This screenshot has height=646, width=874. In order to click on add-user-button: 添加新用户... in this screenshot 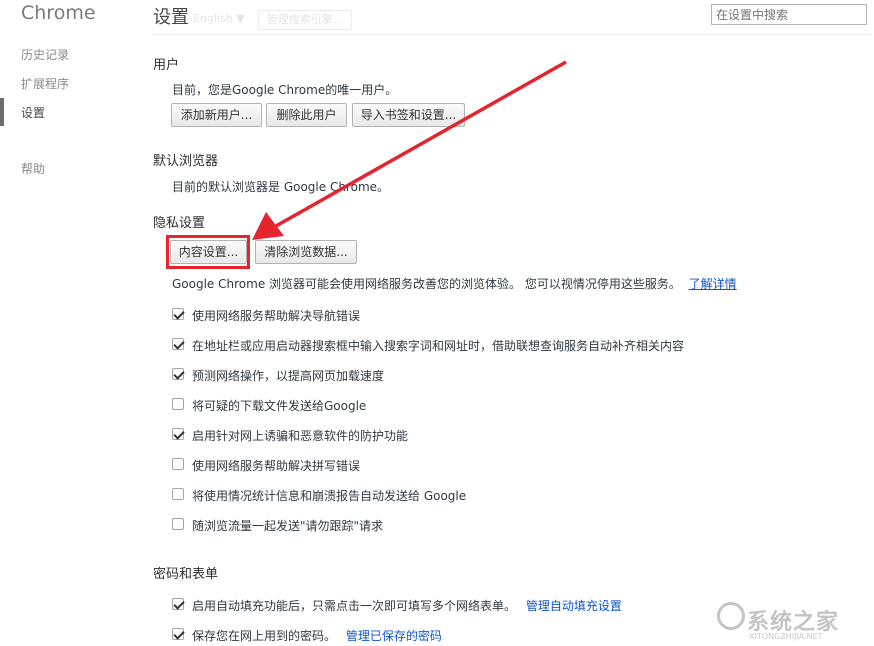, I will do `click(216, 115)`.